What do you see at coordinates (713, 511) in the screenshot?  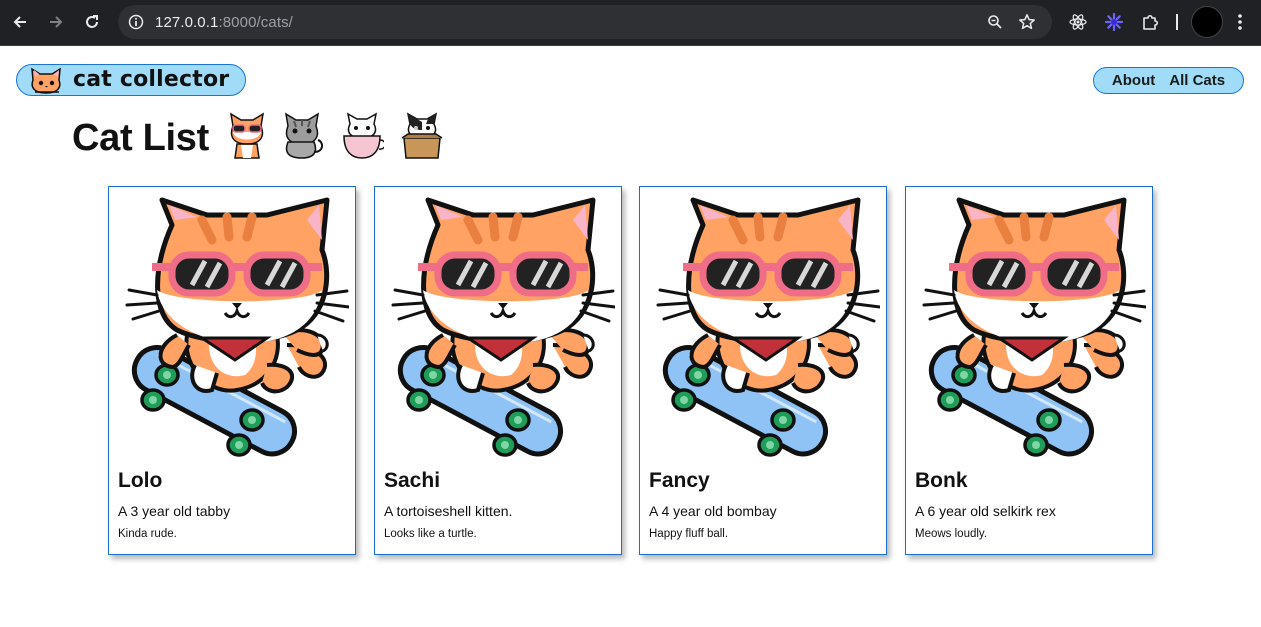 I see `cat-description: A 4 year old bombay` at bounding box center [713, 511].